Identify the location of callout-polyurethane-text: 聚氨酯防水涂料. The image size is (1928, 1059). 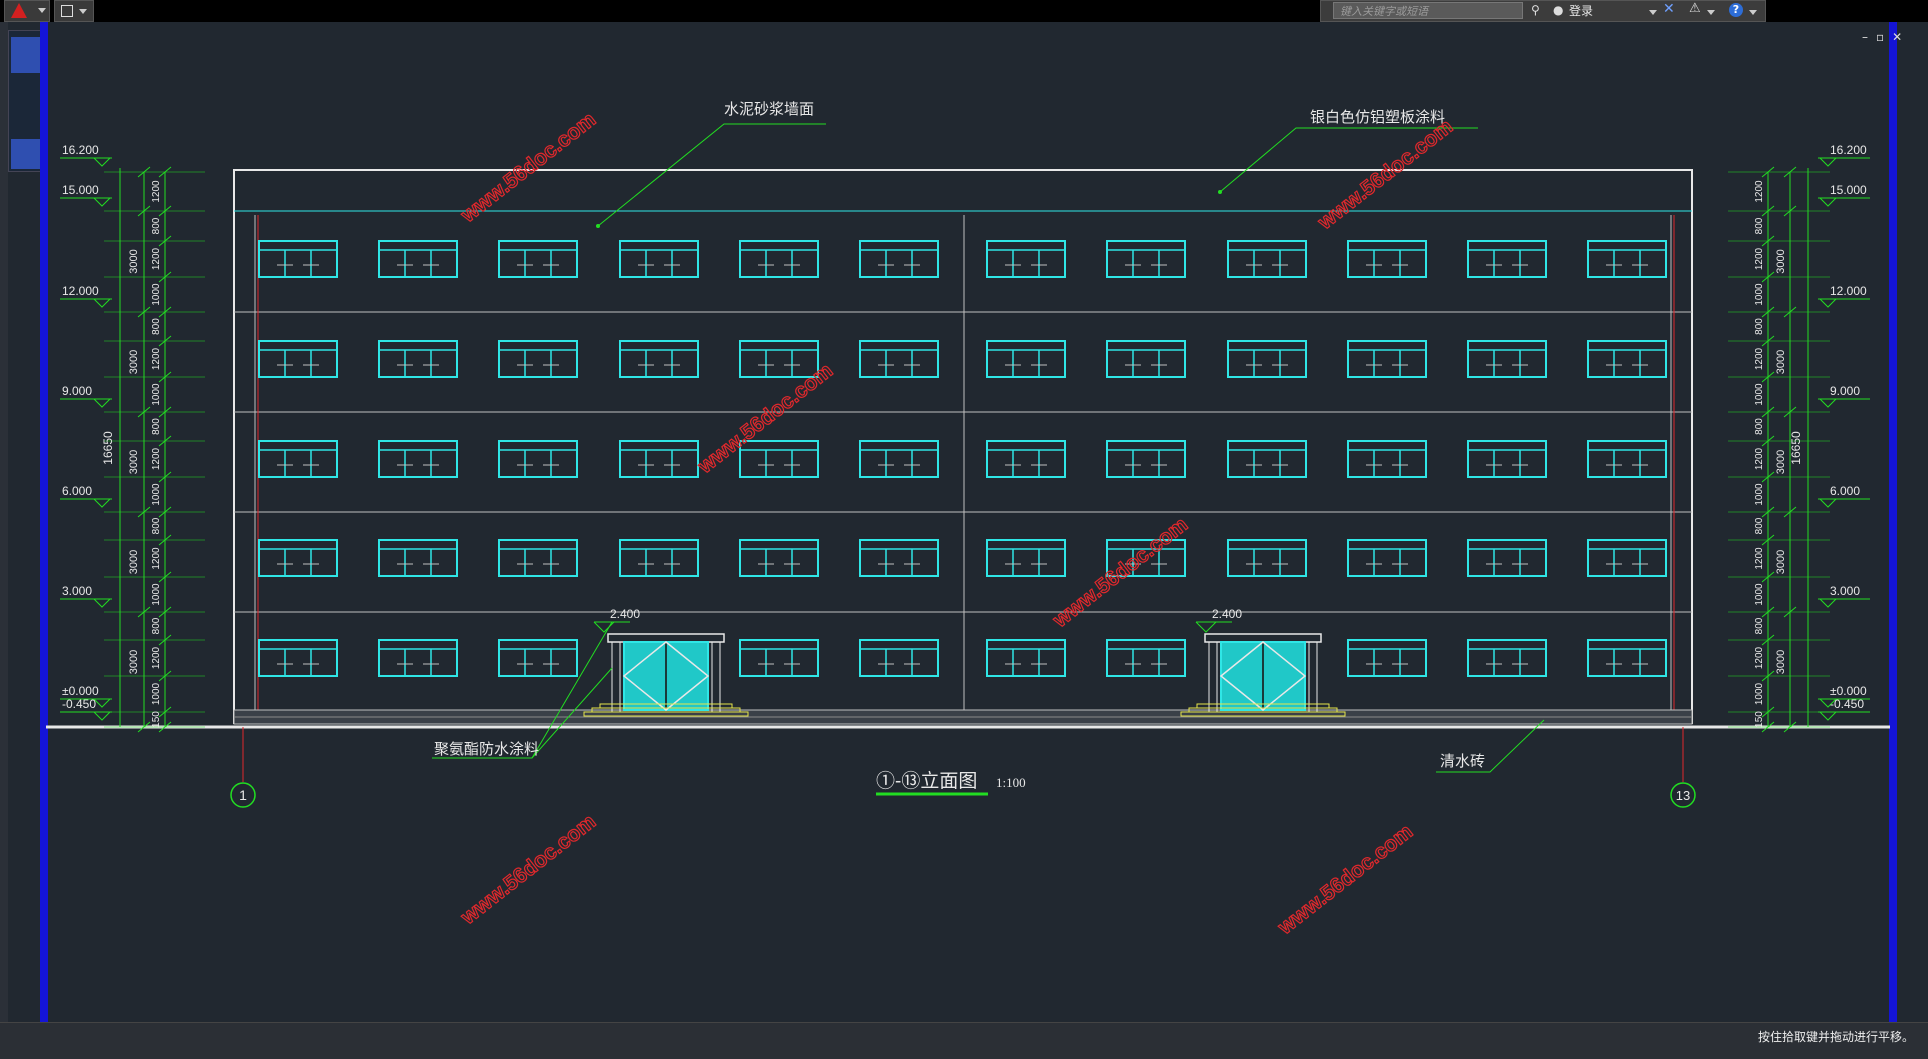
(486, 749).